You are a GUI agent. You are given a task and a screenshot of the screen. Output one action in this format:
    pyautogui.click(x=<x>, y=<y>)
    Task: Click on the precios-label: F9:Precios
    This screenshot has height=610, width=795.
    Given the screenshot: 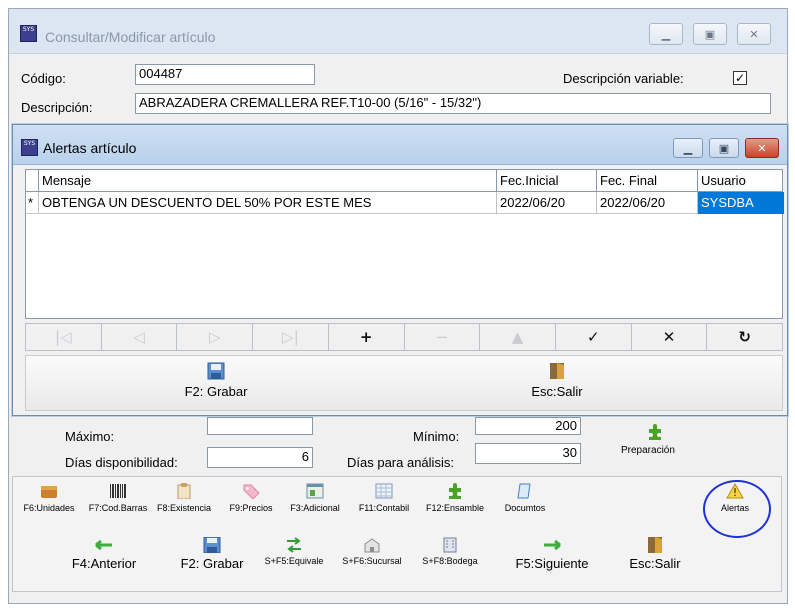 What is the action you would take?
    pyautogui.click(x=251, y=508)
    